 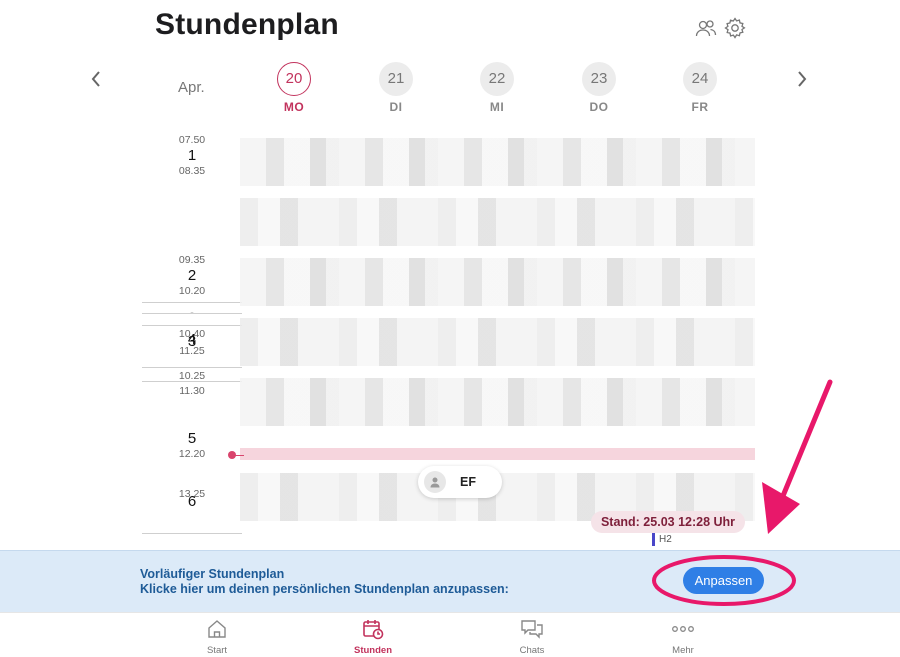 I want to click on next-week-chevron-icon, so click(x=802, y=79).